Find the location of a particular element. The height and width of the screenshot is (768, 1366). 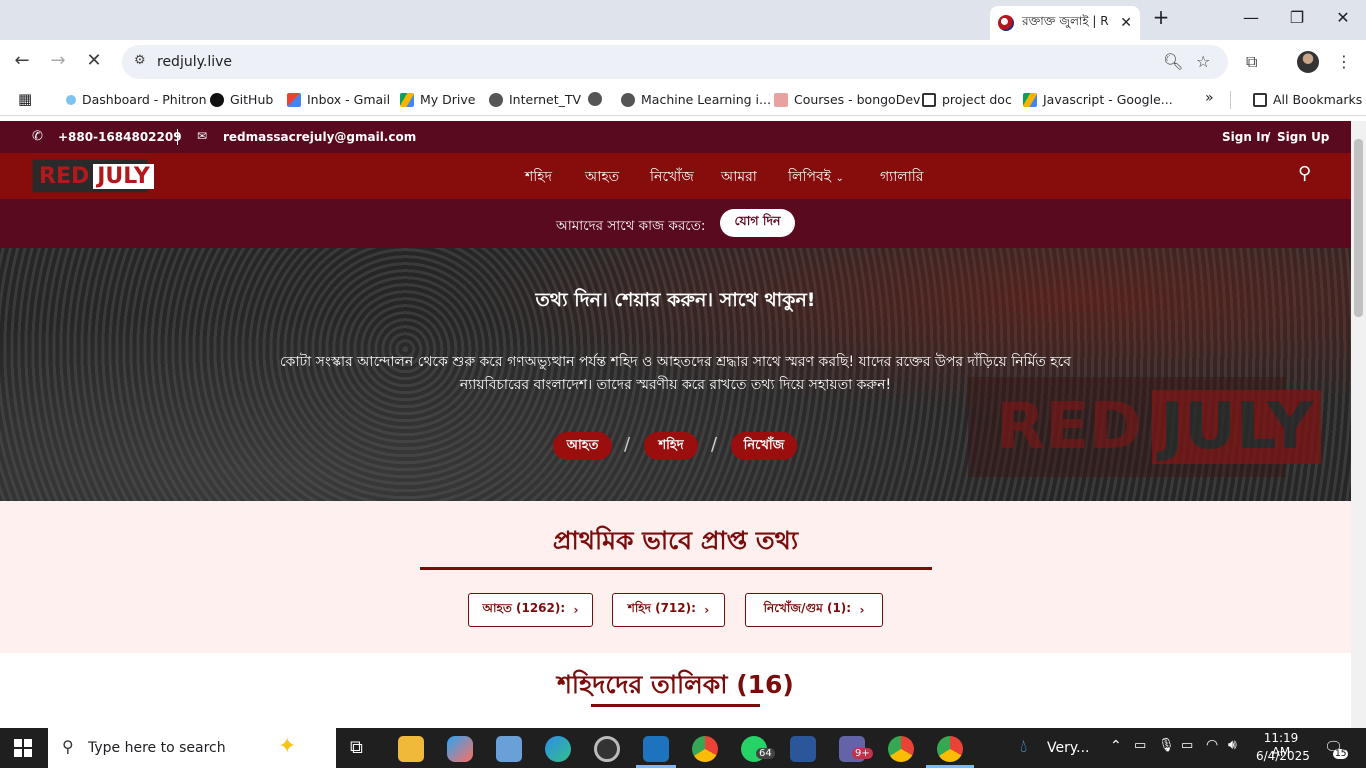

volume-icon: 🔊︎ is located at coordinates (1232, 745).